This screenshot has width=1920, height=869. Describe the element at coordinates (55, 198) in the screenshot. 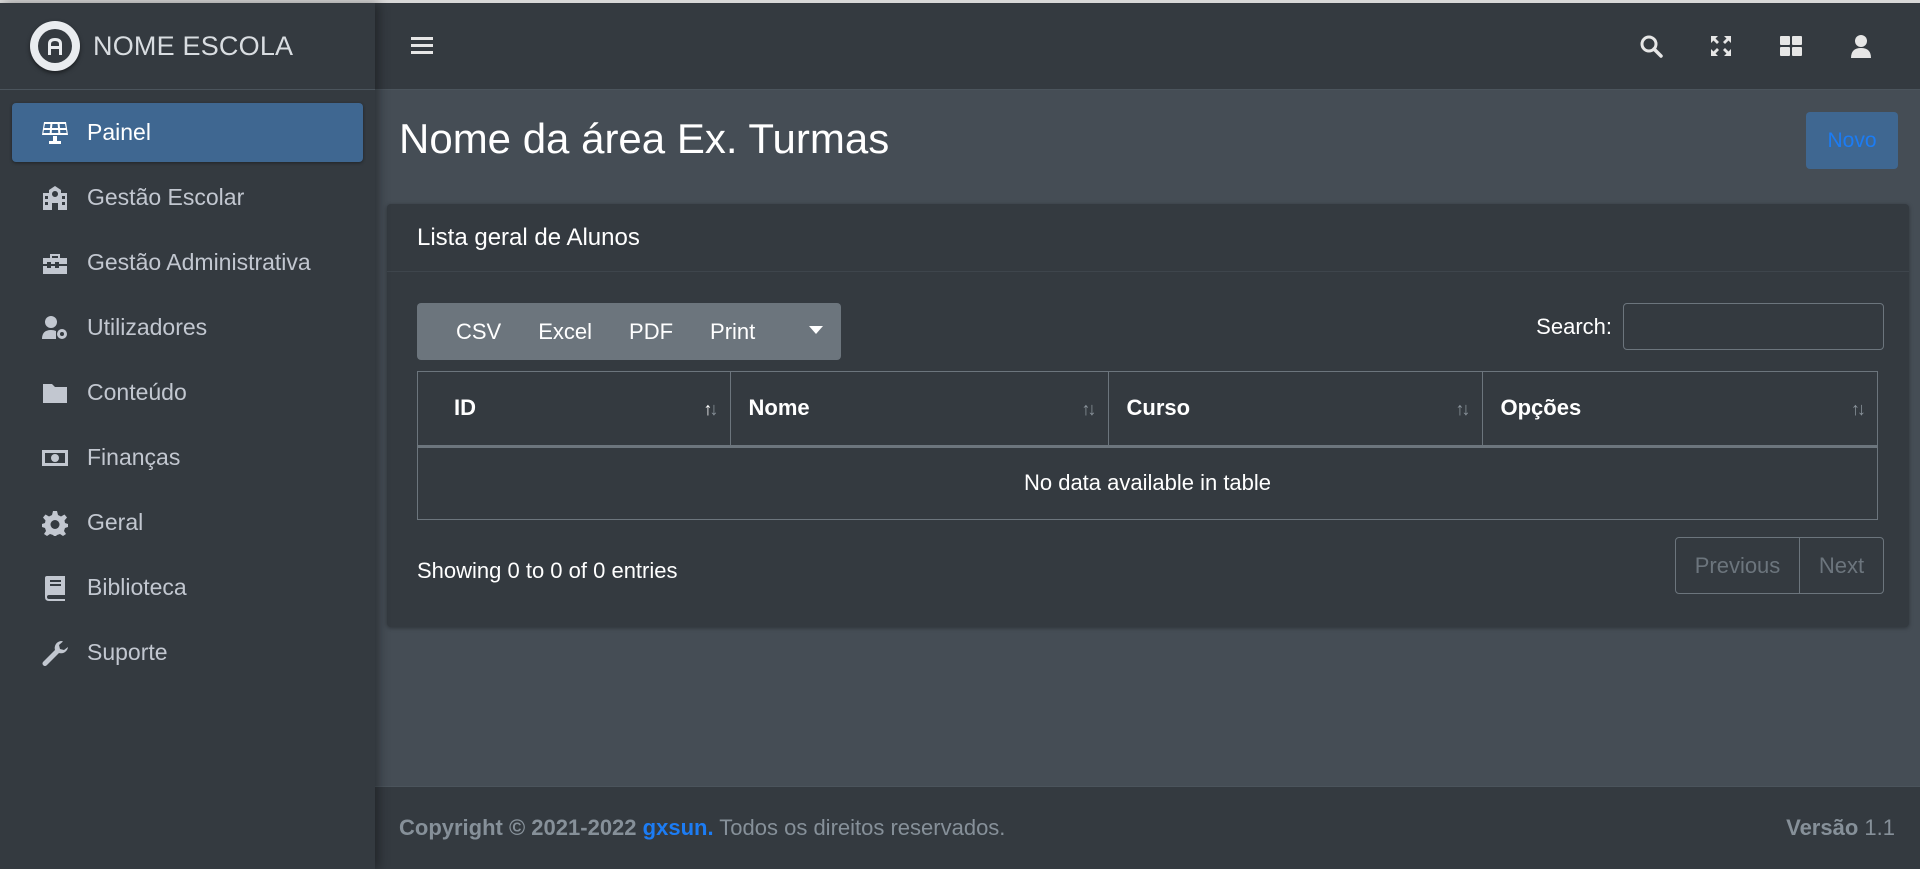

I see `school-icon` at that location.